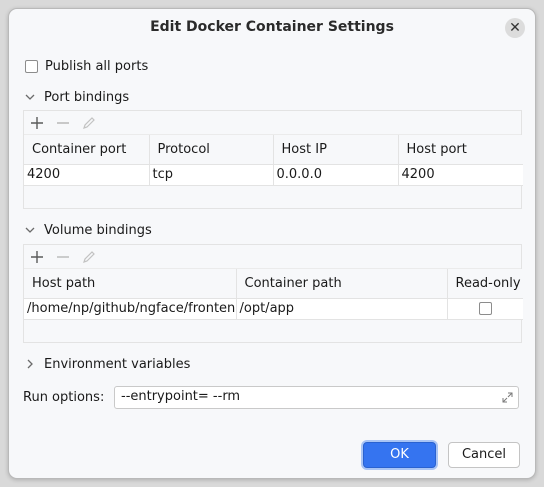 The height and width of the screenshot is (487, 544). I want to click on run-options-input: --entrypoint= --rm, so click(316, 397).